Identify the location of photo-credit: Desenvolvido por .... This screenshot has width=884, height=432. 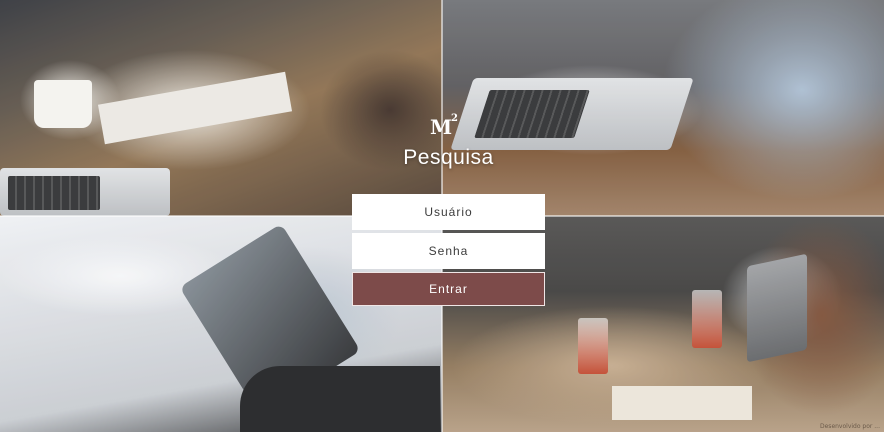
(850, 426).